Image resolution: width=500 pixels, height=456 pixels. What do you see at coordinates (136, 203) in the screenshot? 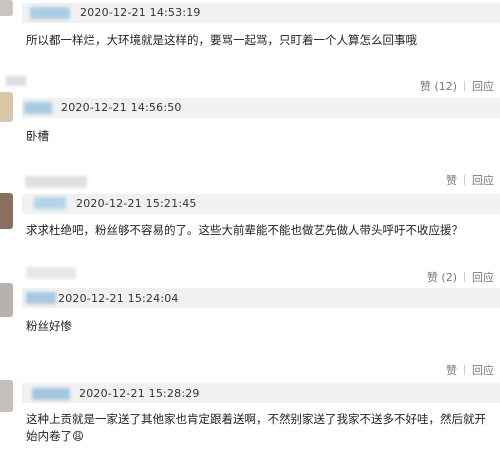
I see `comment-timestamp: 2020-12-21 15:21:45` at bounding box center [136, 203].